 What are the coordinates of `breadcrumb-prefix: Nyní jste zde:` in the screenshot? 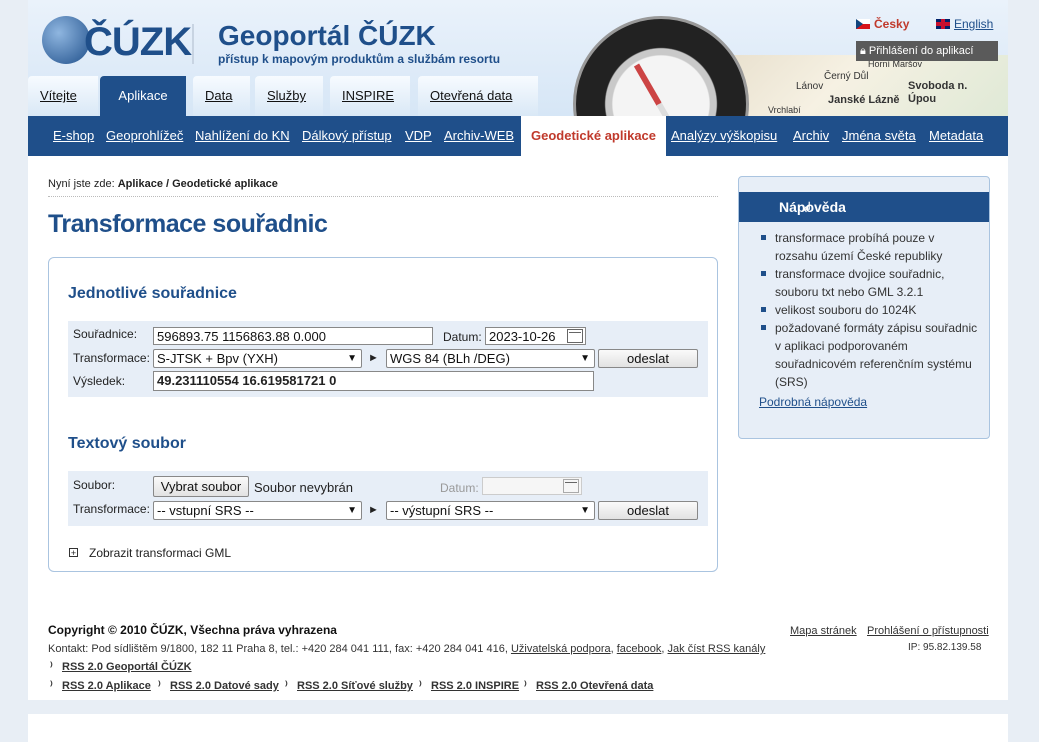 It's located at (83, 184).